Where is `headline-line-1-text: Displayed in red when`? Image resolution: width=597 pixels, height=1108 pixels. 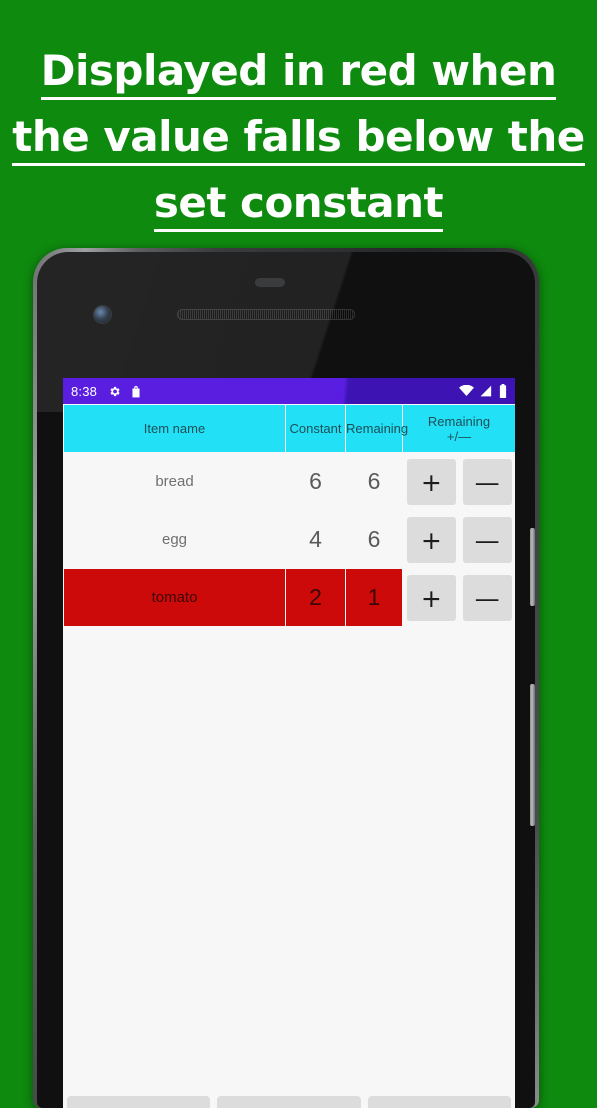 headline-line-1-text: Displayed in red when is located at coordinates (298, 73).